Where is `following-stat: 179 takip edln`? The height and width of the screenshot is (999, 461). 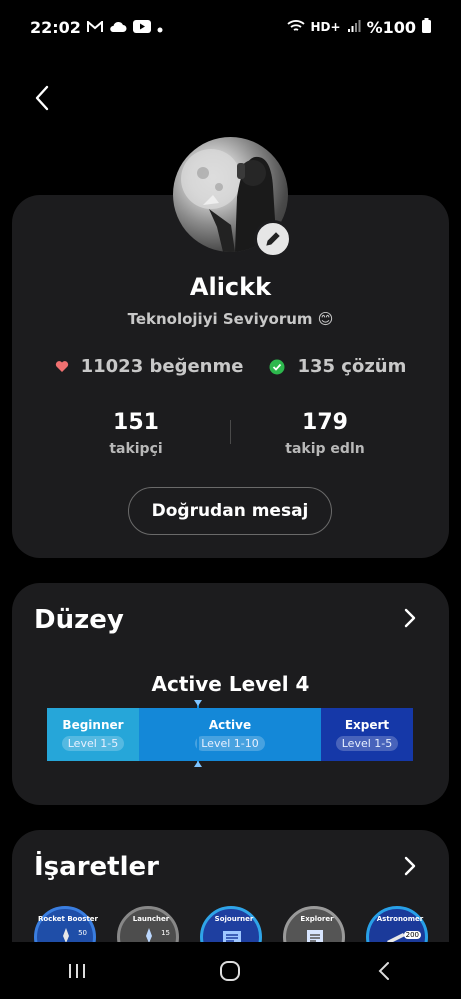
following-stat: 179 takip edln is located at coordinates (325, 433).